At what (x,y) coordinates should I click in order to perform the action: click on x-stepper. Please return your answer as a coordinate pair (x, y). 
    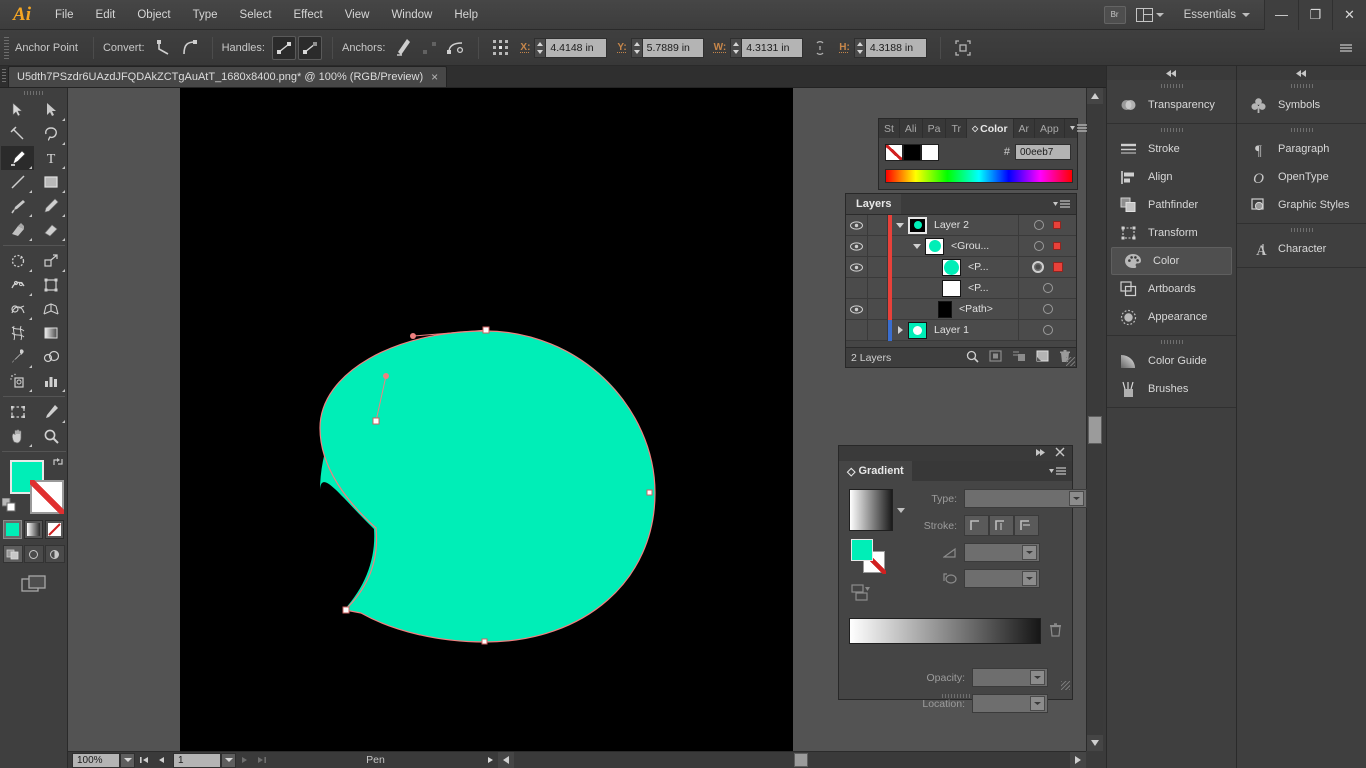
    Looking at the image, I should click on (540, 47).